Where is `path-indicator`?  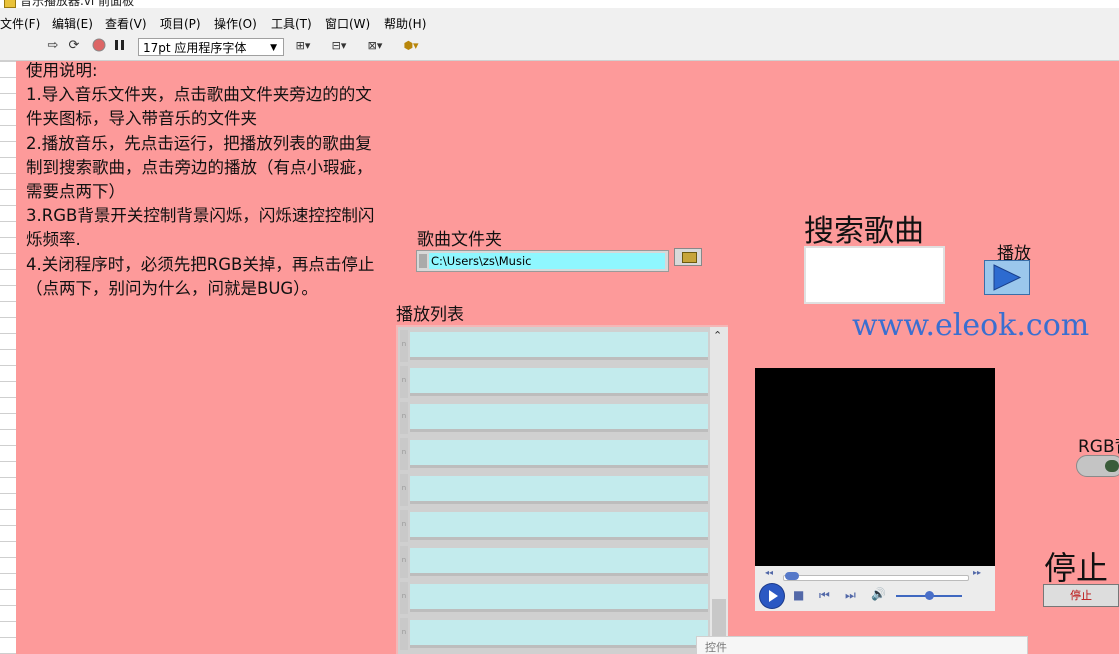
path-indicator is located at coordinates (423, 261).